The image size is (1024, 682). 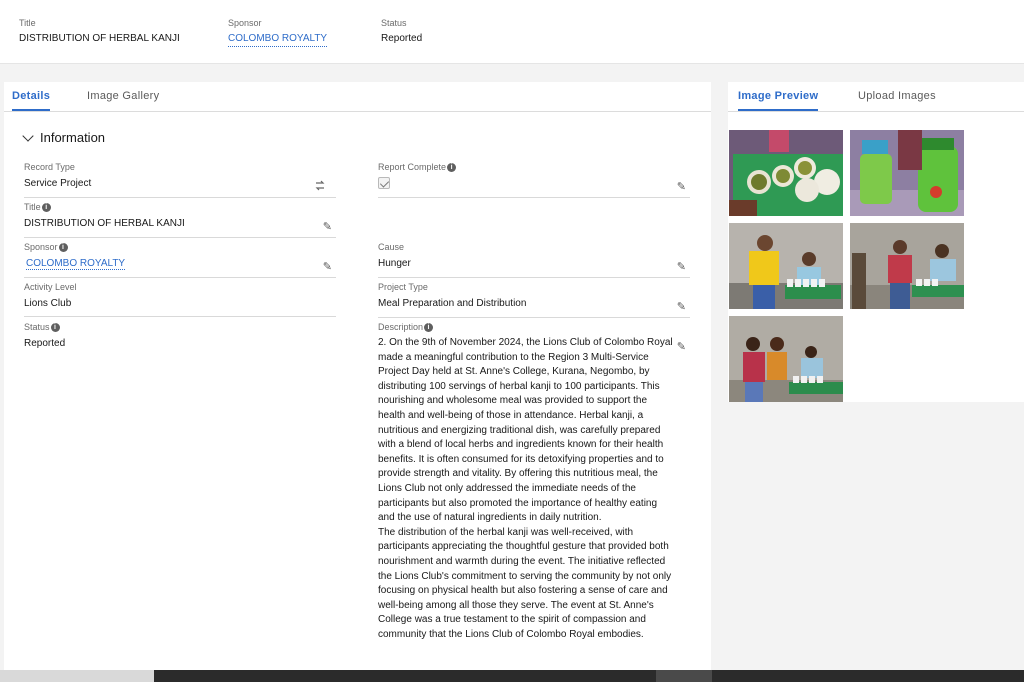 What do you see at coordinates (28, 135) in the screenshot?
I see `chevron-down-icon` at bounding box center [28, 135].